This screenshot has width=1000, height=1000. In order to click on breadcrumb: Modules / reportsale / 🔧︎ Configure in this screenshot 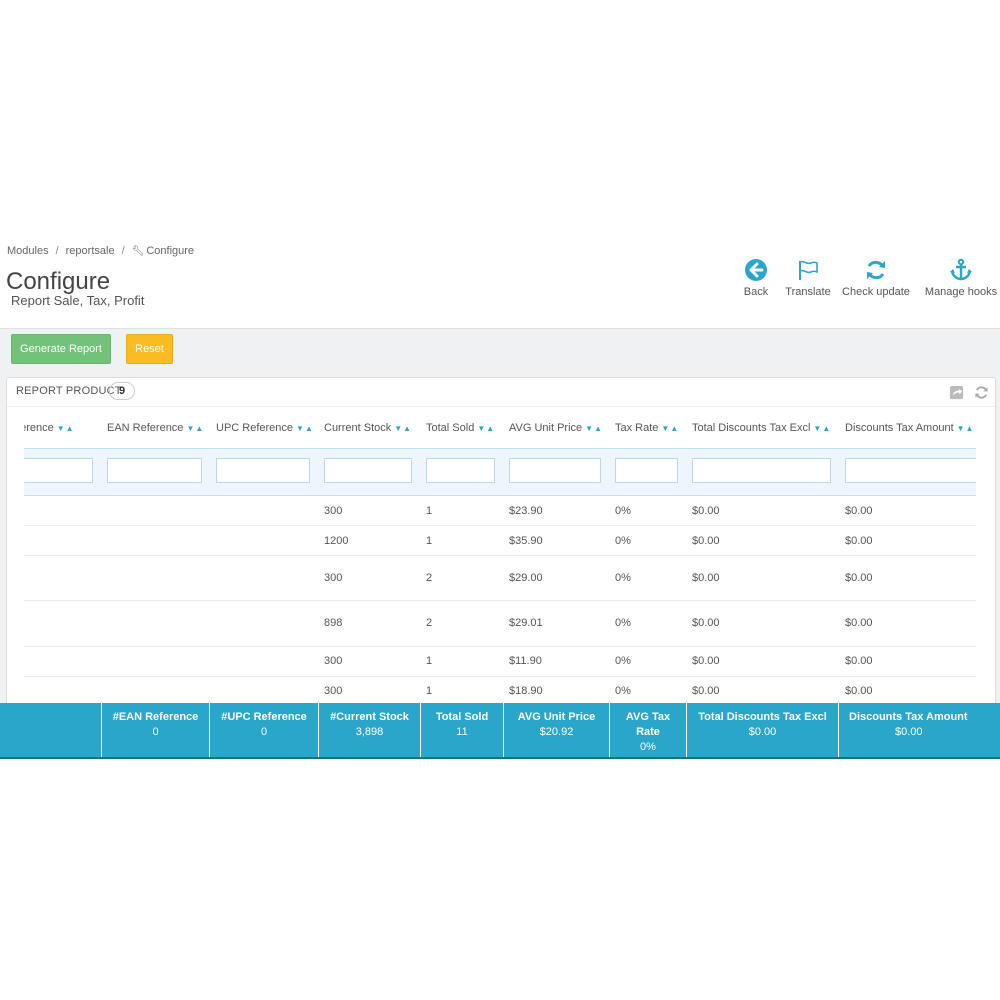, I will do `click(100, 251)`.